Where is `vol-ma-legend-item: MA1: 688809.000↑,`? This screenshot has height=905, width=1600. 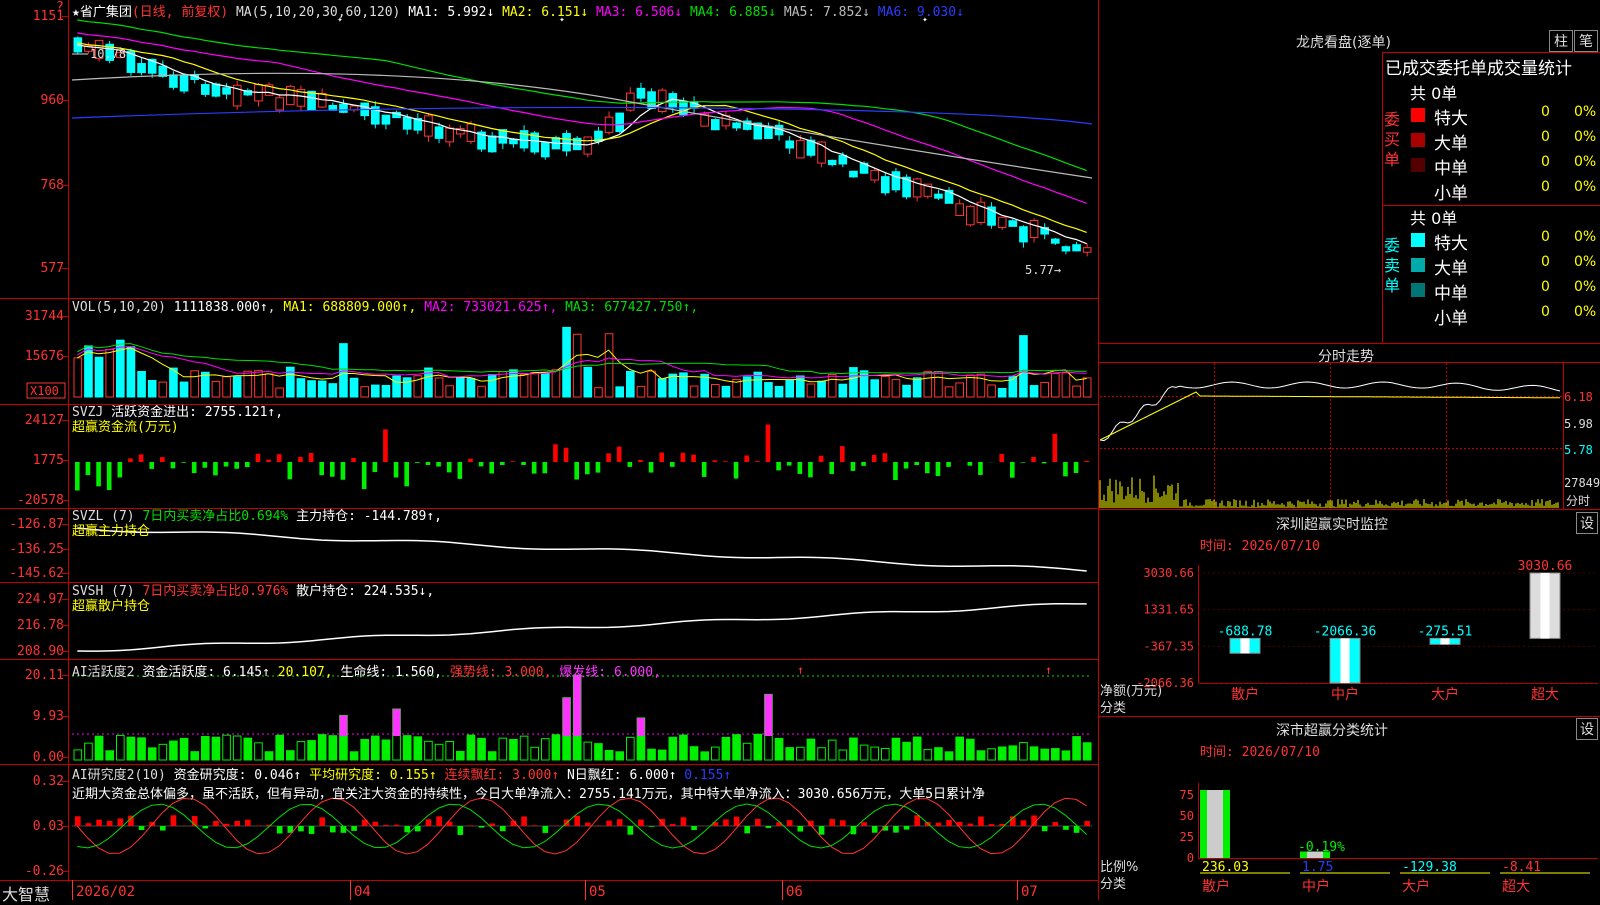 vol-ma-legend-item: MA1: 688809.000↑, is located at coordinates (353, 307).